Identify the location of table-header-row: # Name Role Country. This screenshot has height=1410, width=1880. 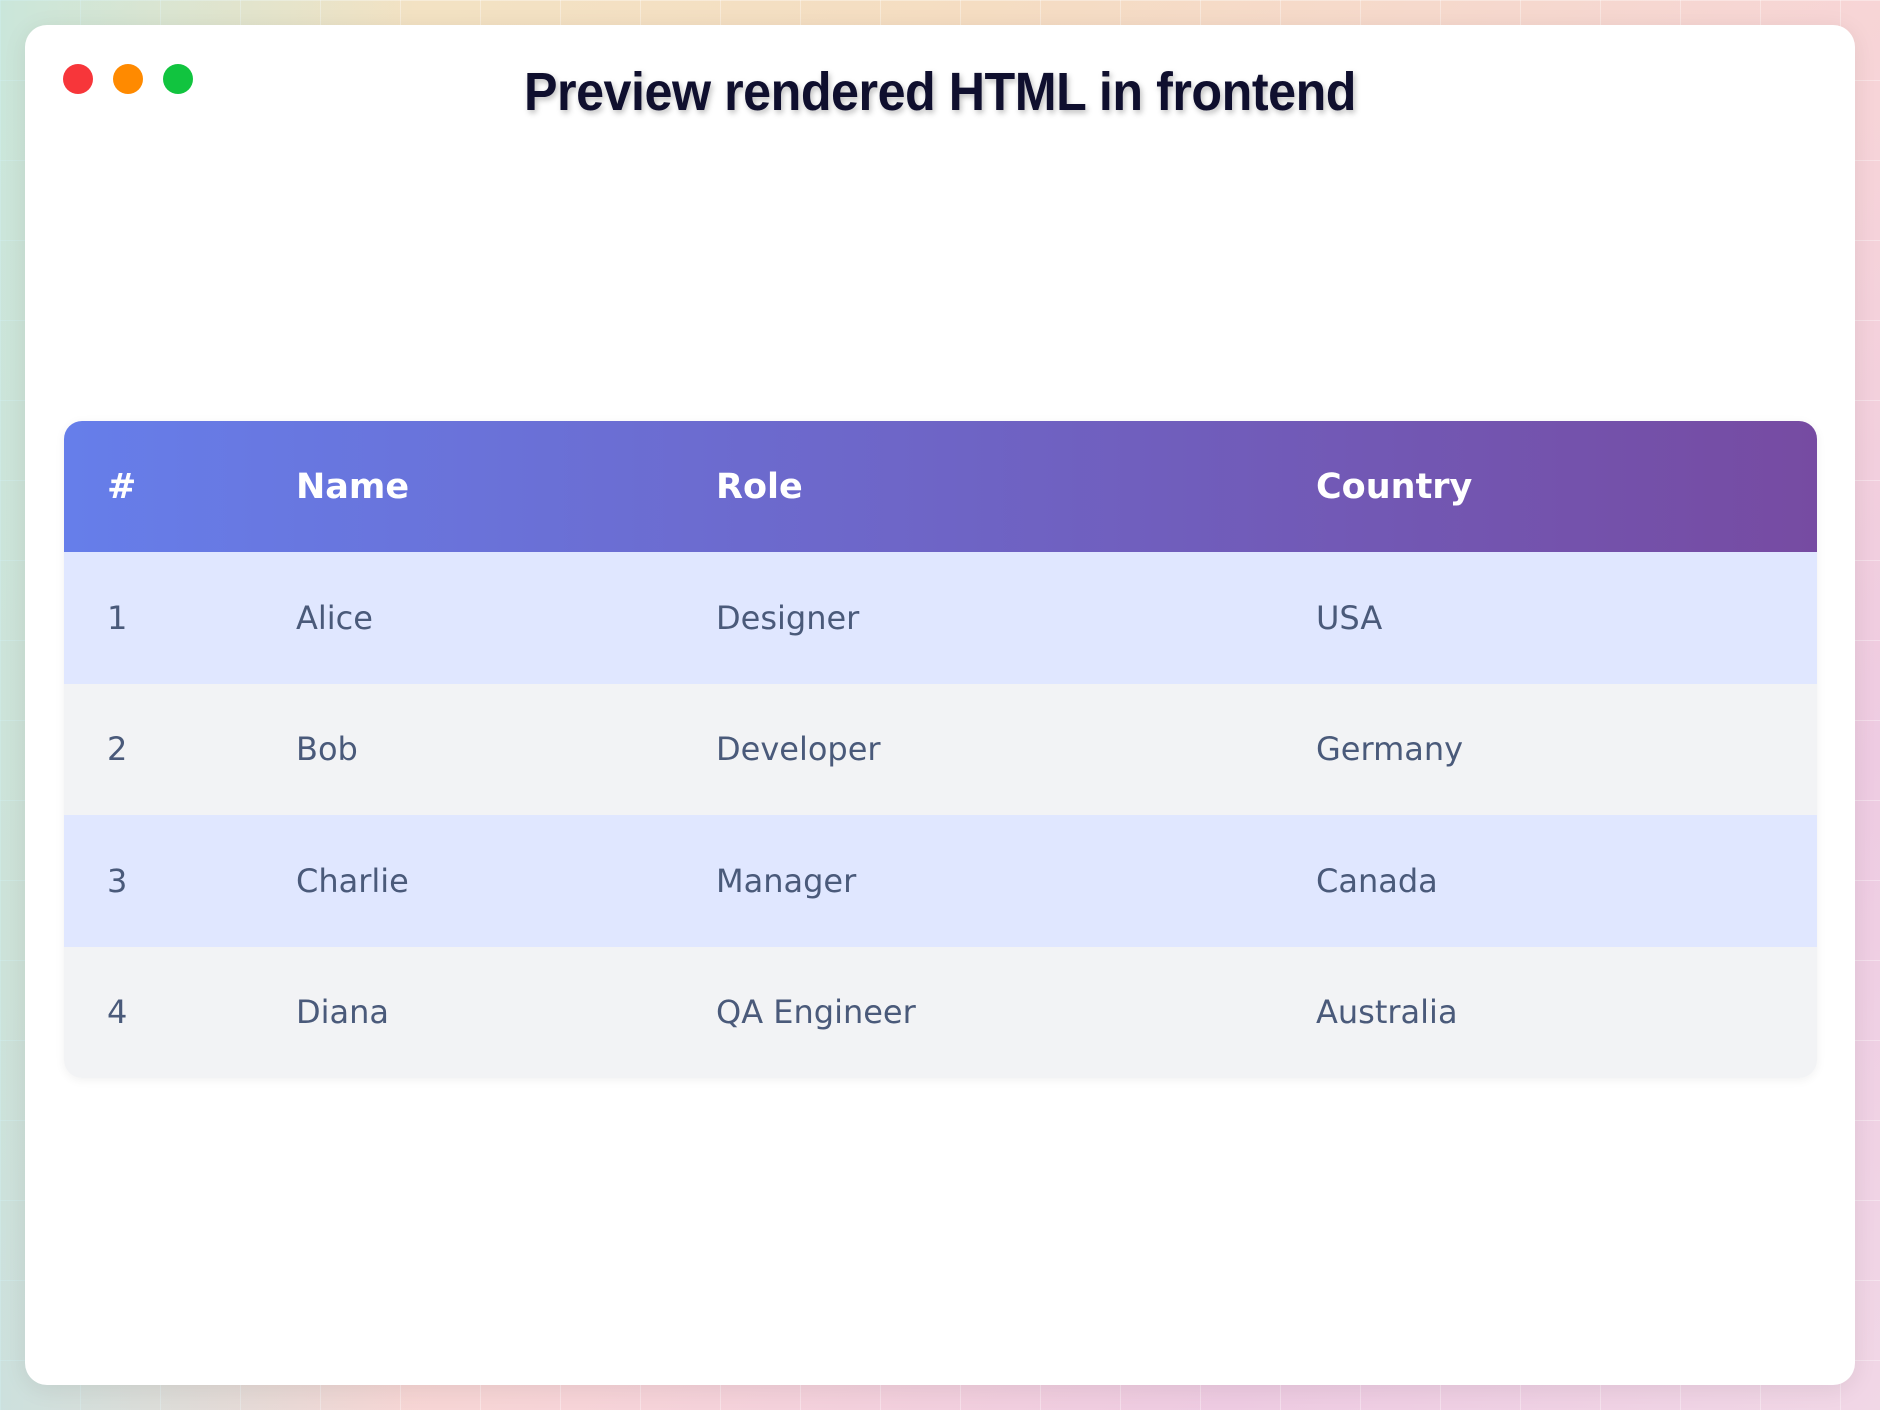
(940, 486).